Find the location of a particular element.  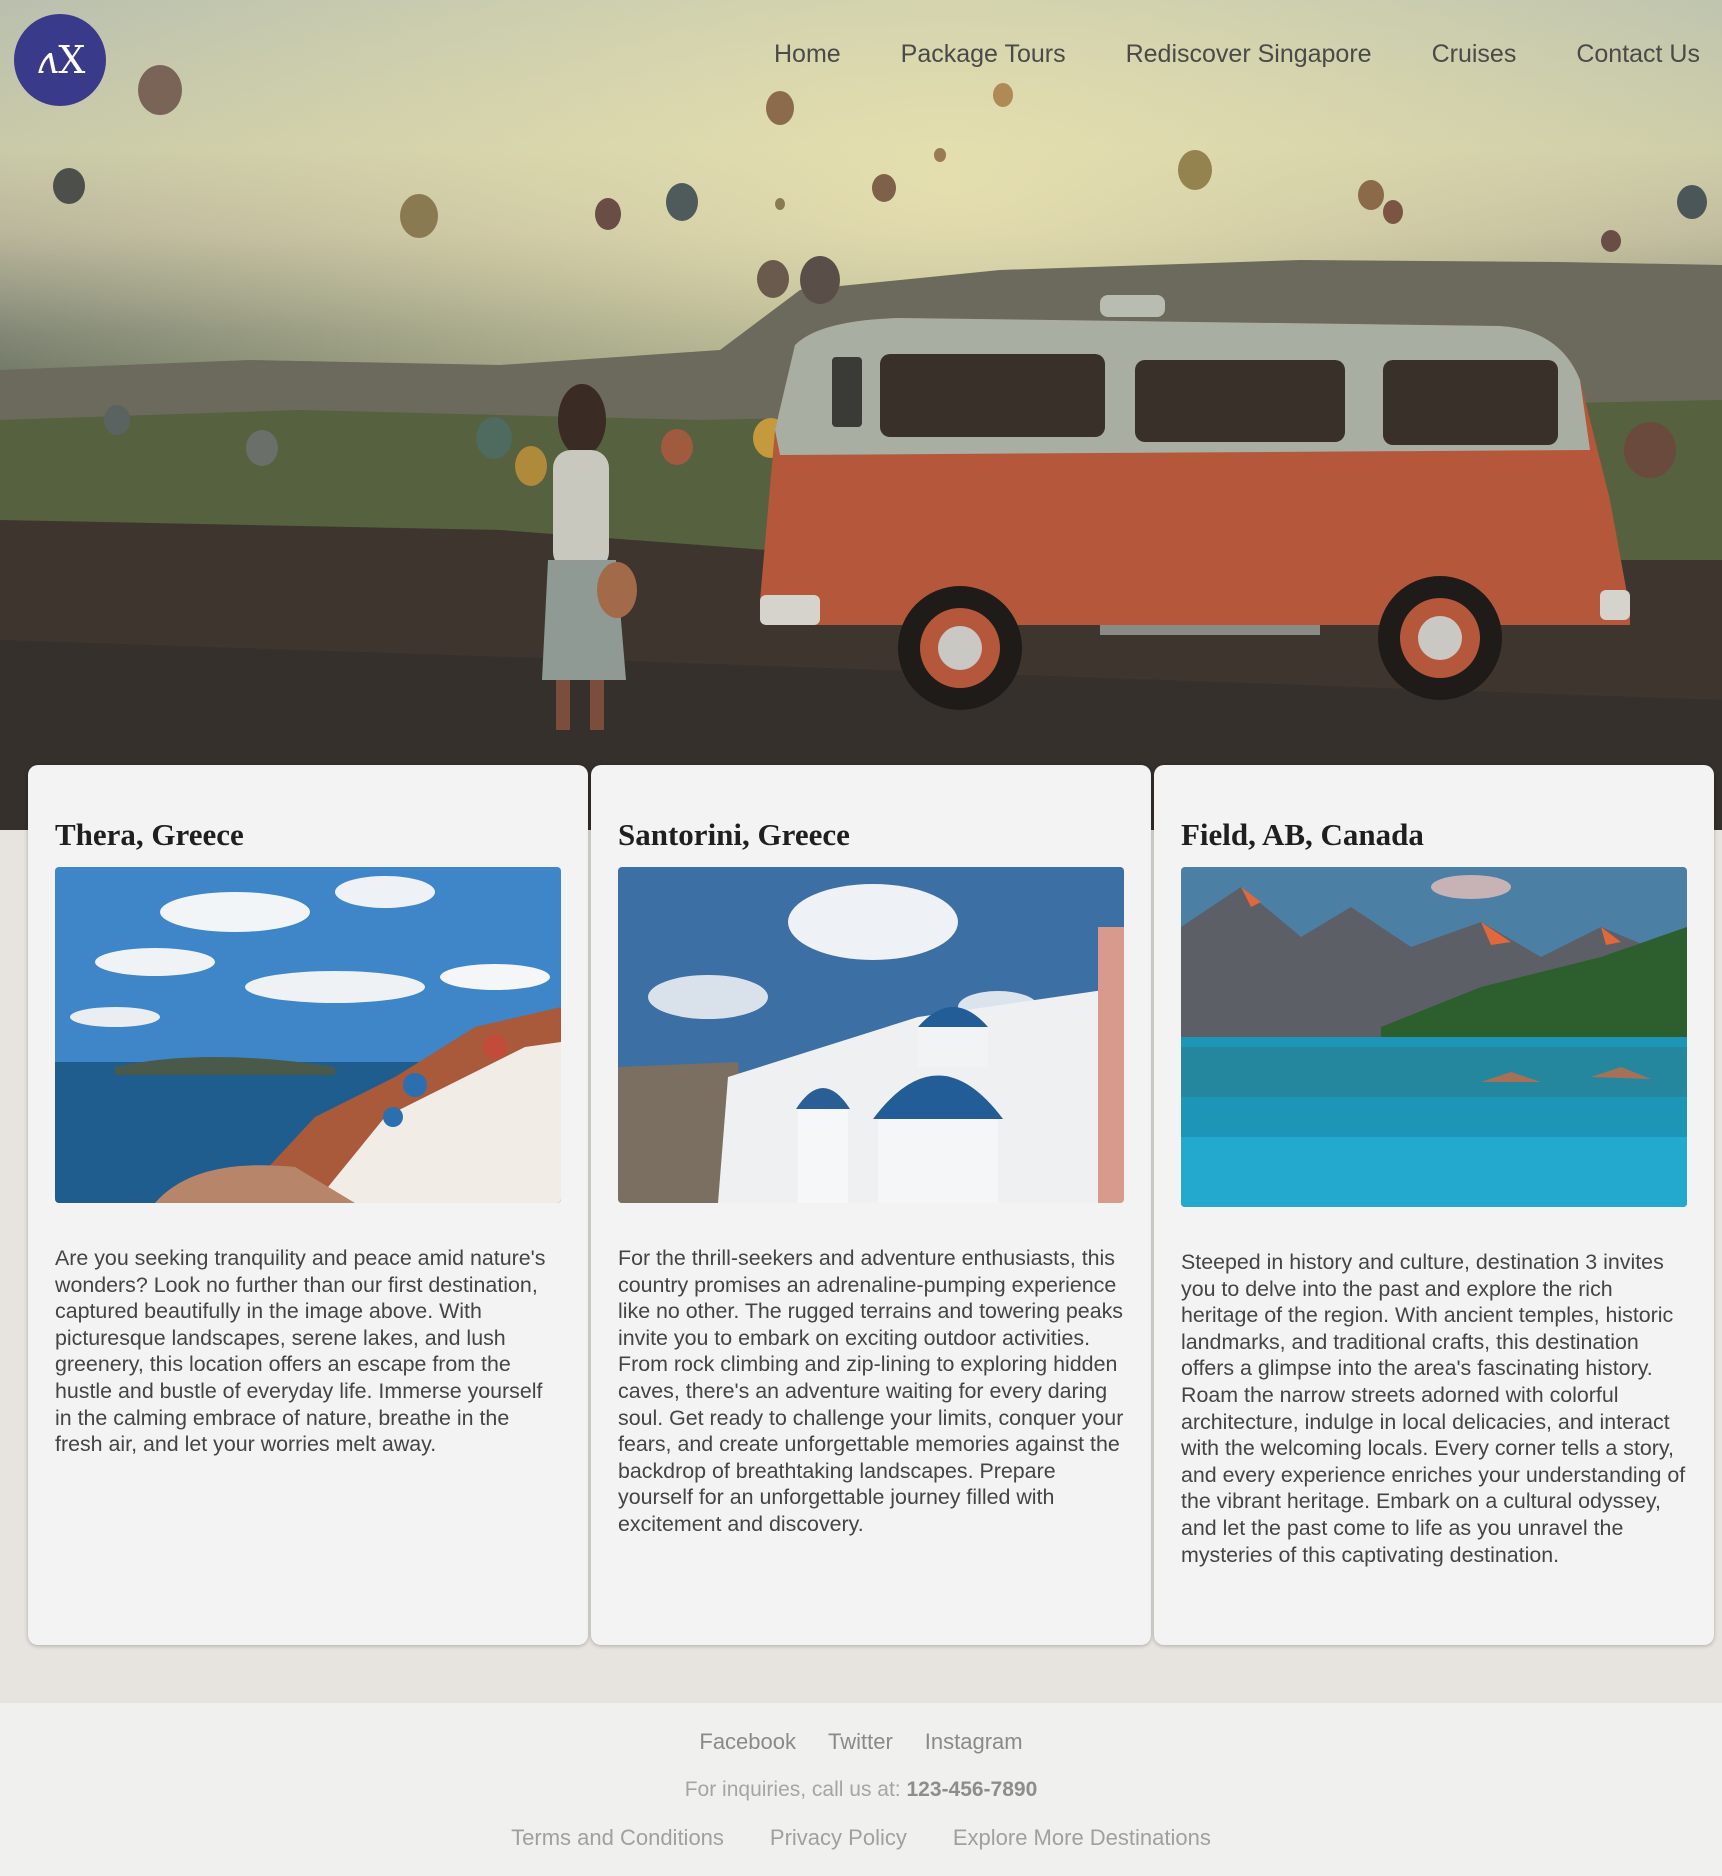

nav-rediscover-singapore: Rediscover Singapore is located at coordinates (1249, 54).